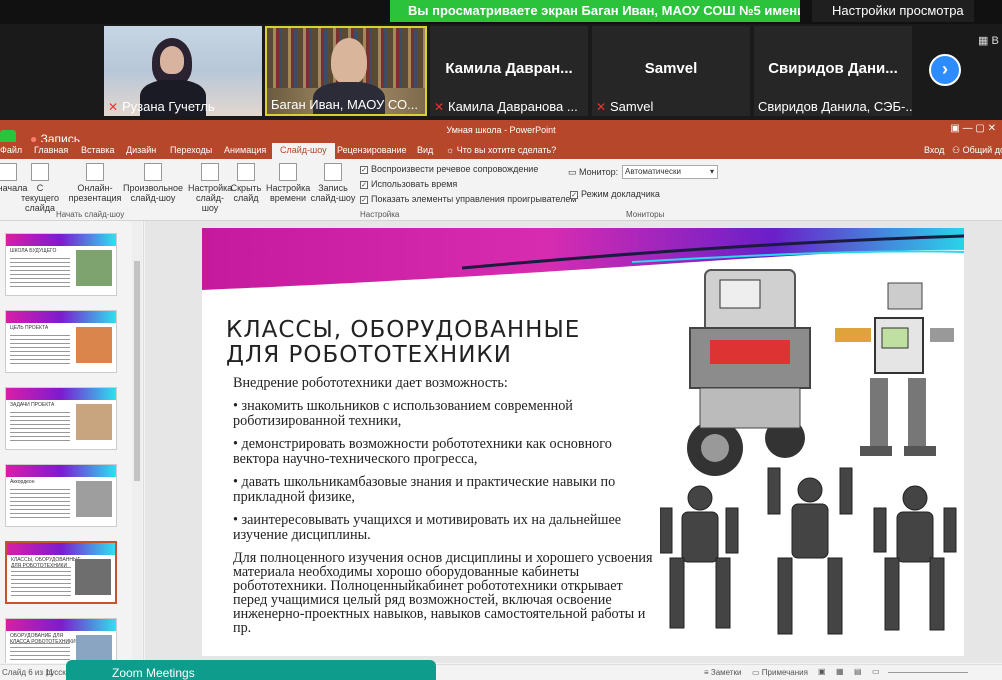 Image resolution: width=1002 pixels, height=680 pixels. Describe the element at coordinates (97, 150) in the screenshot. I see `tab-insert: Вставка` at that location.